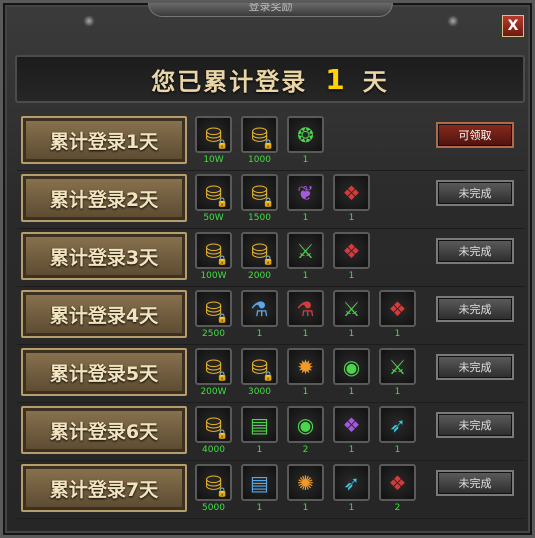 The width and height of the screenshot is (535, 538). I want to click on day-label: 累计登录3天, so click(104, 257).